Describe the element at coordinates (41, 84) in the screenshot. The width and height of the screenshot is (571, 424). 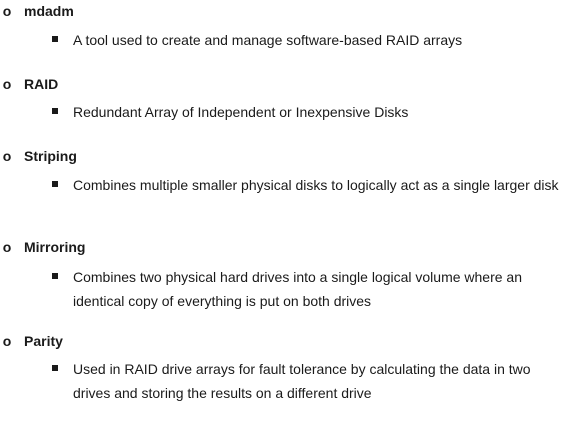
I see `term-label: RAID` at that location.